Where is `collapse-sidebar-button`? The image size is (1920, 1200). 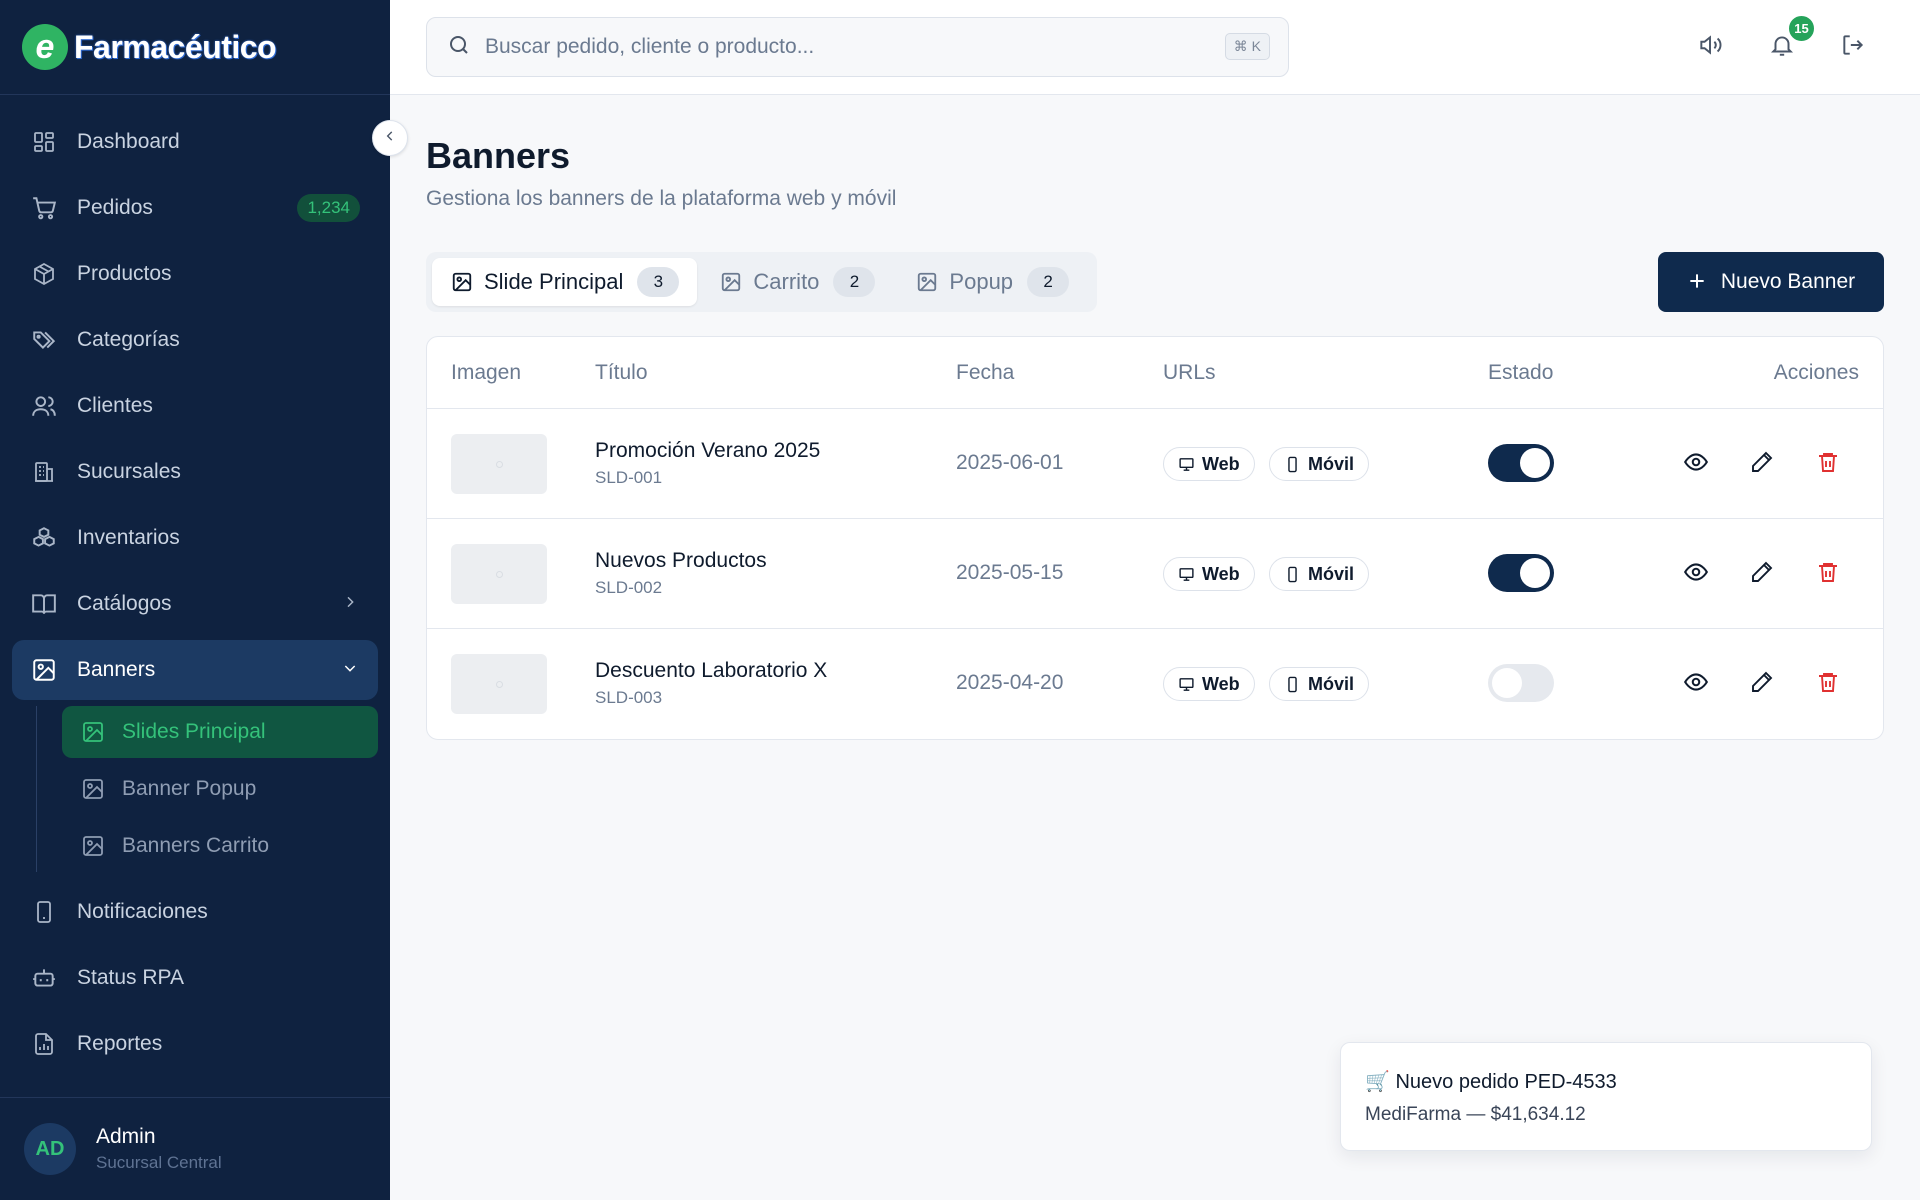 collapse-sidebar-button is located at coordinates (390, 138).